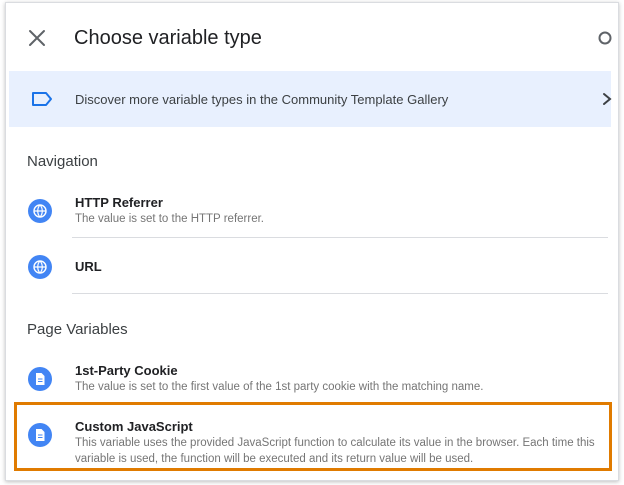 The image size is (624, 485). I want to click on close-button, so click(37, 38).